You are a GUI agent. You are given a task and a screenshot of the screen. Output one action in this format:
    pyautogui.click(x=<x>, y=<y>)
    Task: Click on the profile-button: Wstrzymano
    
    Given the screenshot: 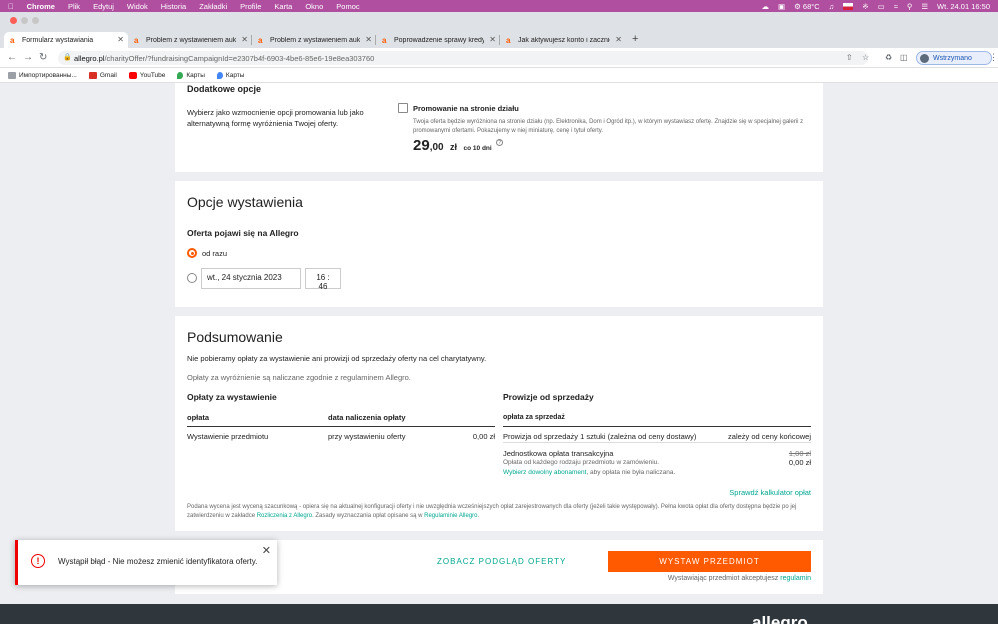 What is the action you would take?
    pyautogui.click(x=954, y=58)
    